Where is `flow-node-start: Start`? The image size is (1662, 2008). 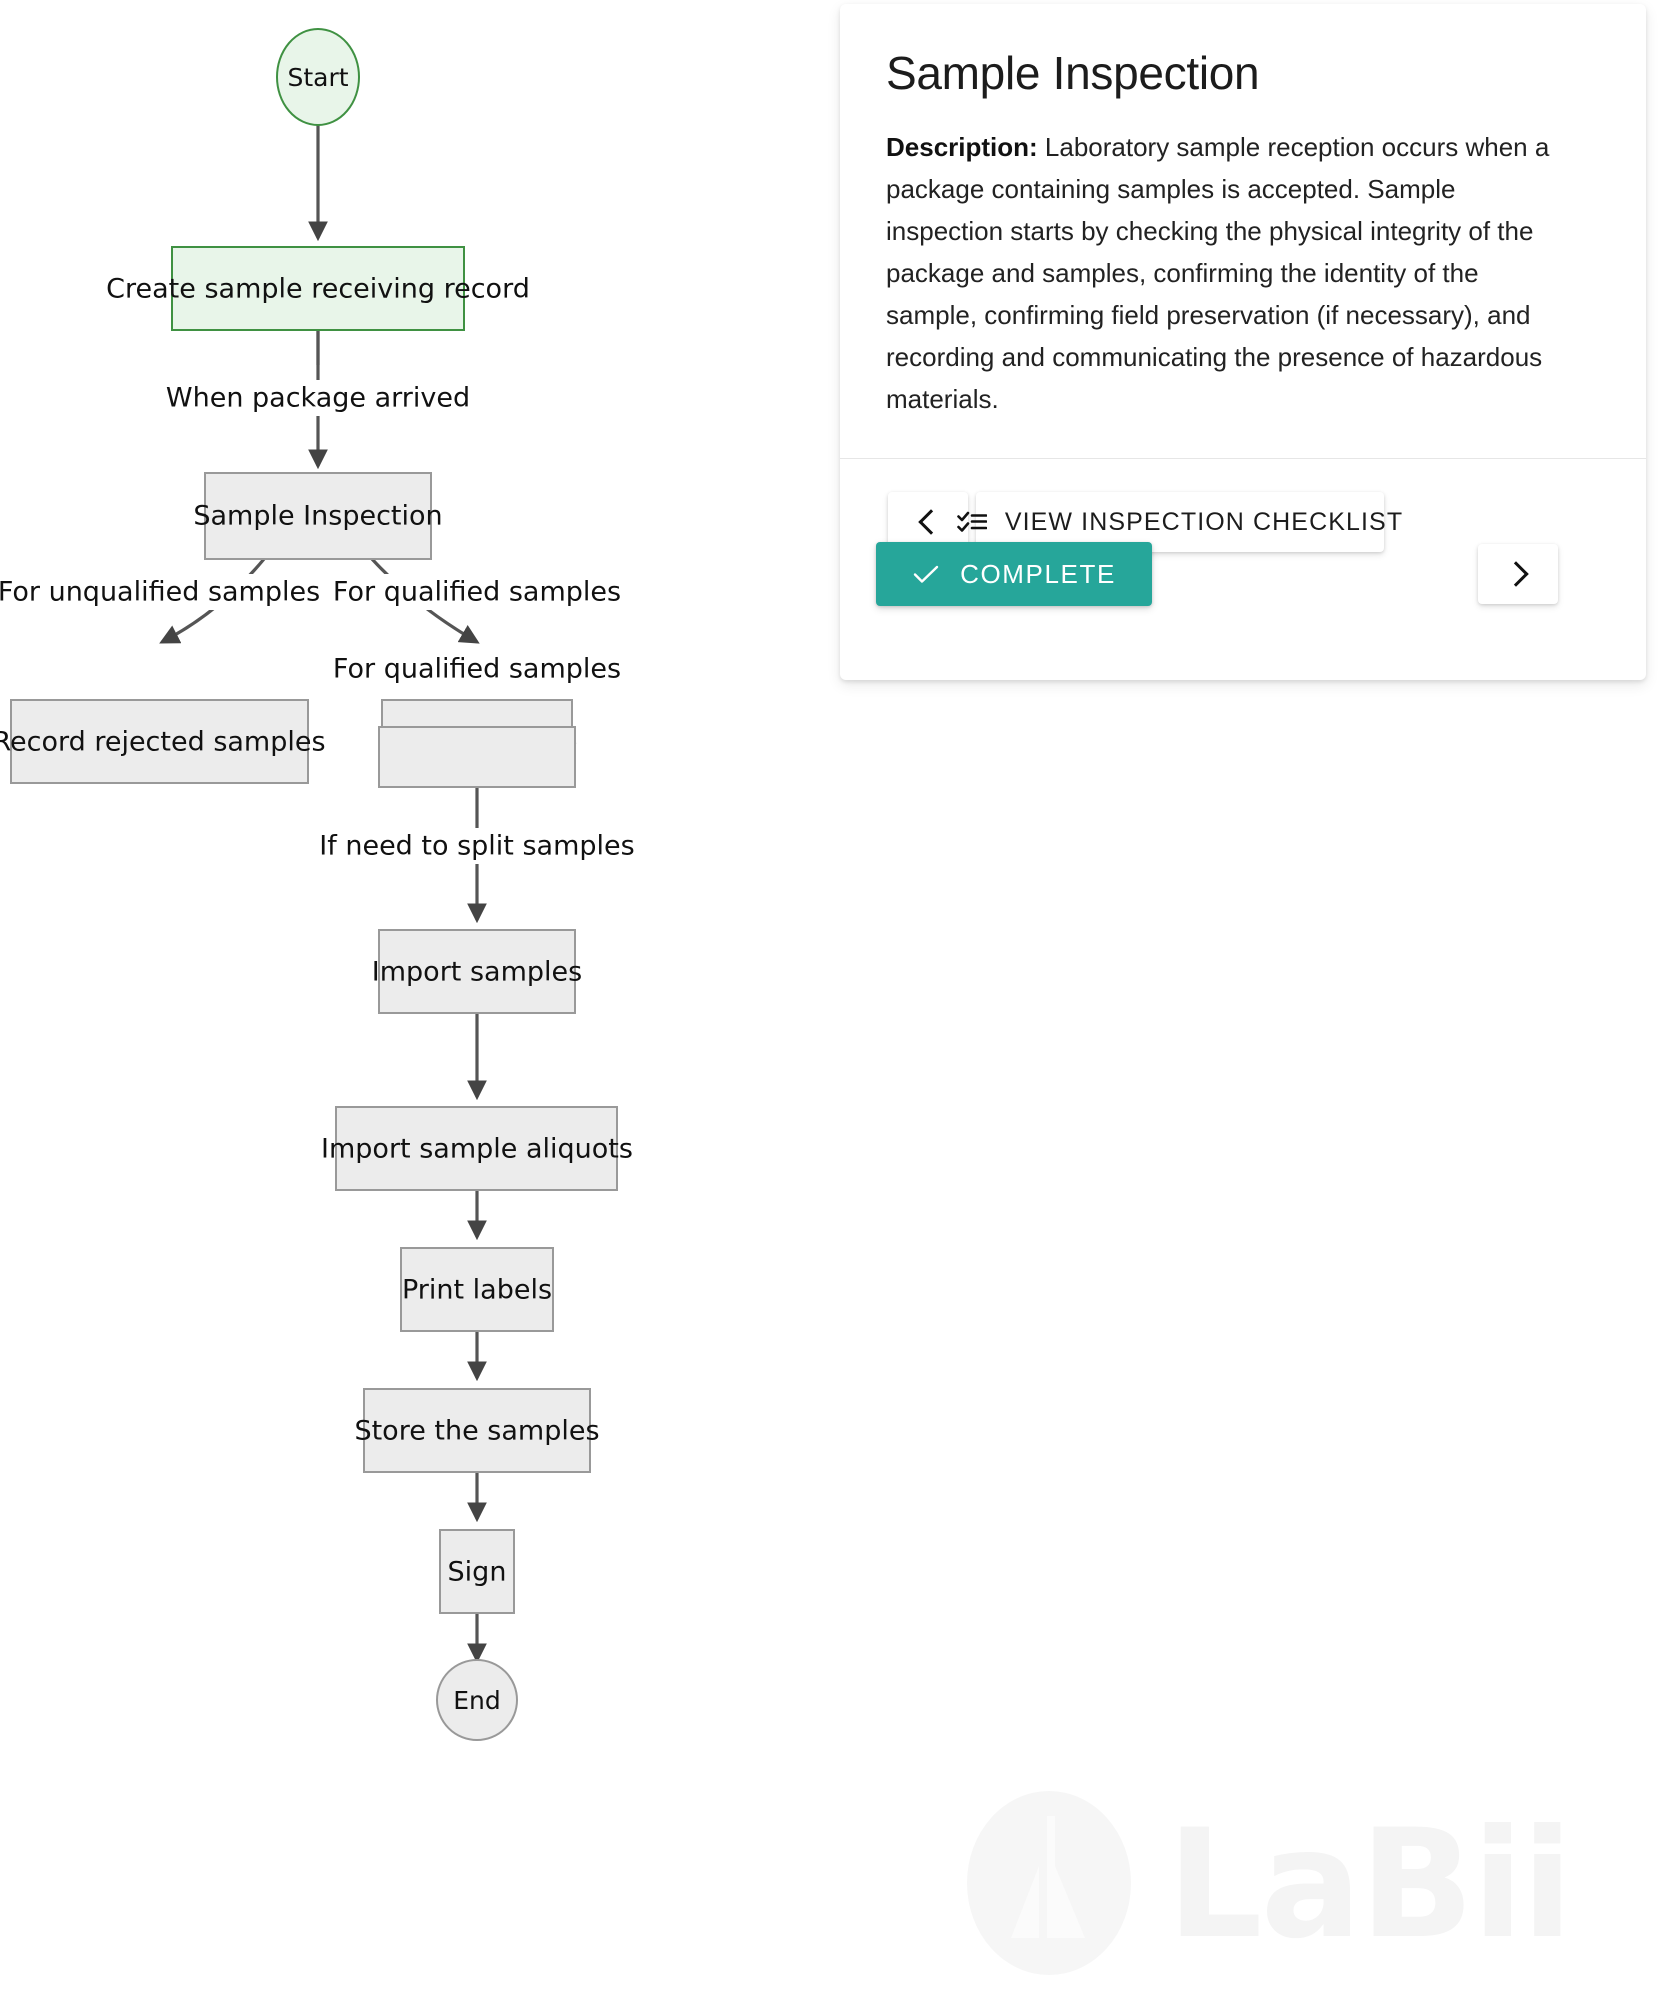 flow-node-start: Start is located at coordinates (318, 77).